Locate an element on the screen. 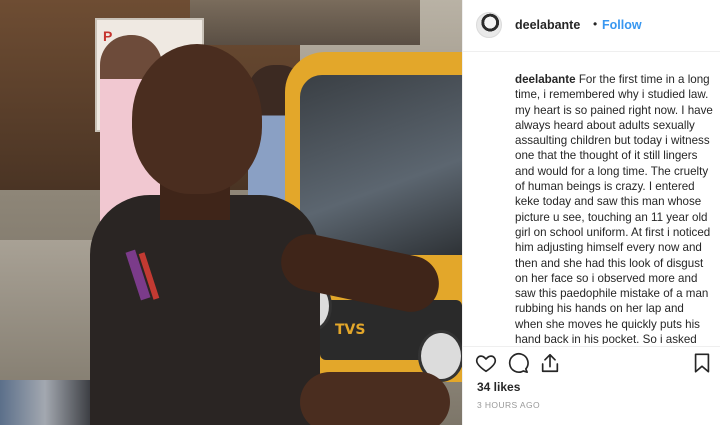  follow-button: Follow is located at coordinates (622, 25).